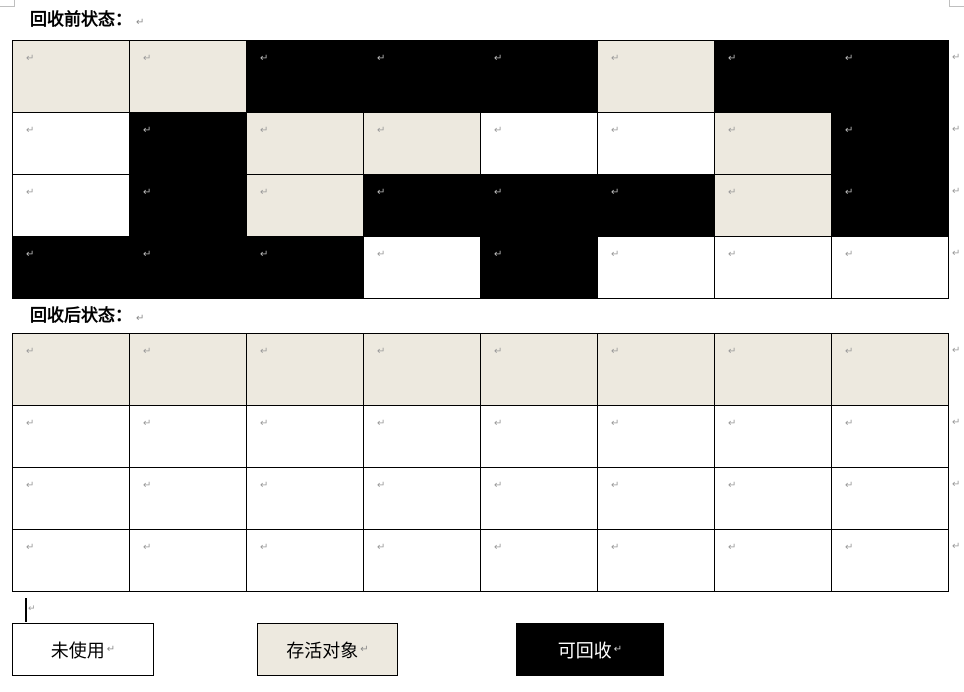 Image resolution: width=964 pixels, height=692 pixels. What do you see at coordinates (81, 316) in the screenshot?
I see `after-title: 回收后状态：` at bounding box center [81, 316].